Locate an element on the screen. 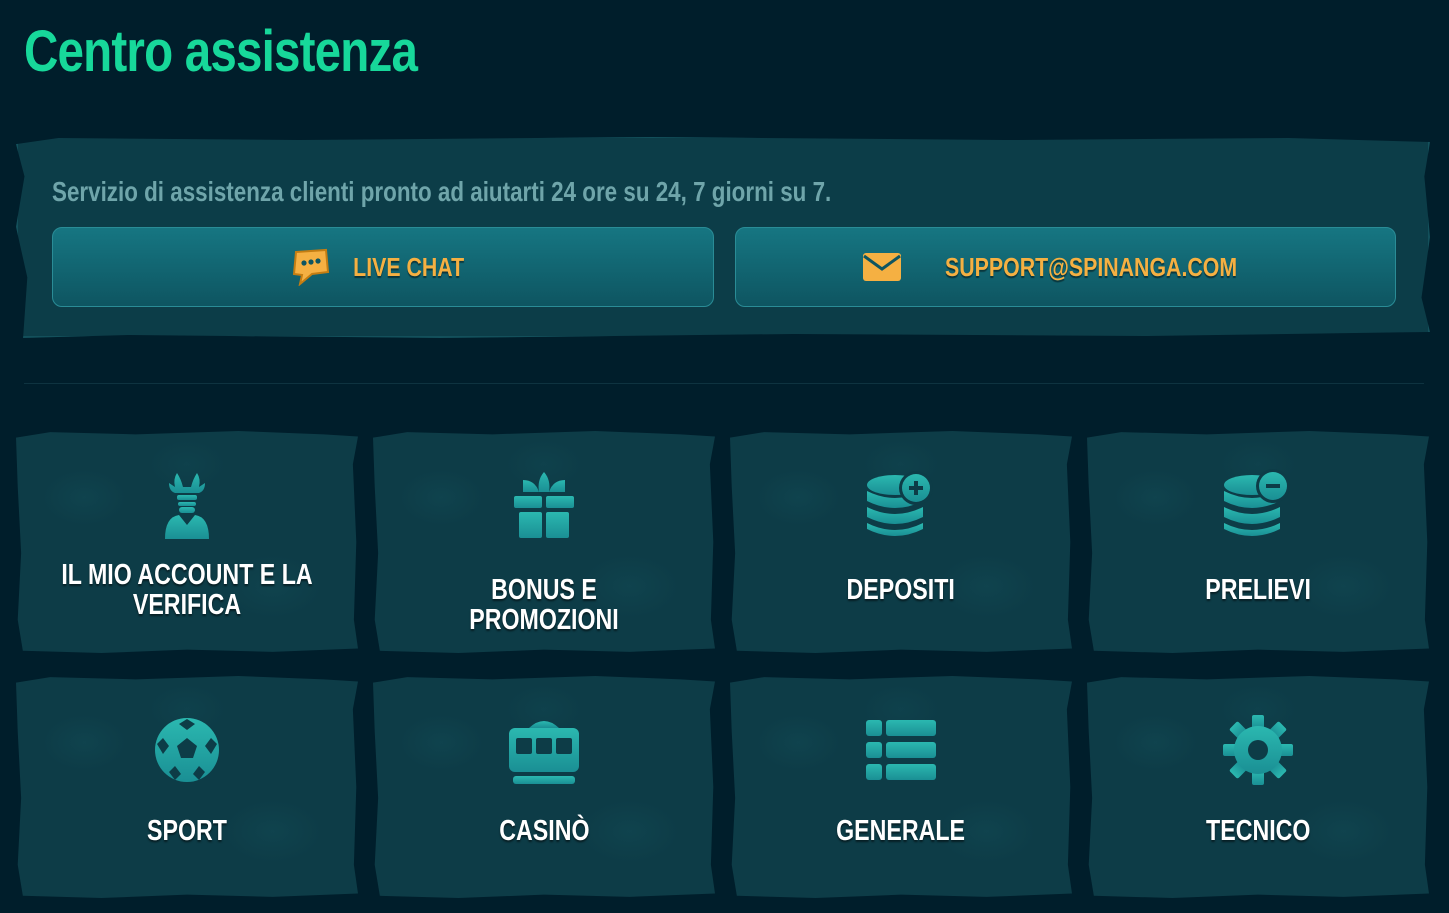  page-title: Centro assistenza is located at coordinates (221, 51).